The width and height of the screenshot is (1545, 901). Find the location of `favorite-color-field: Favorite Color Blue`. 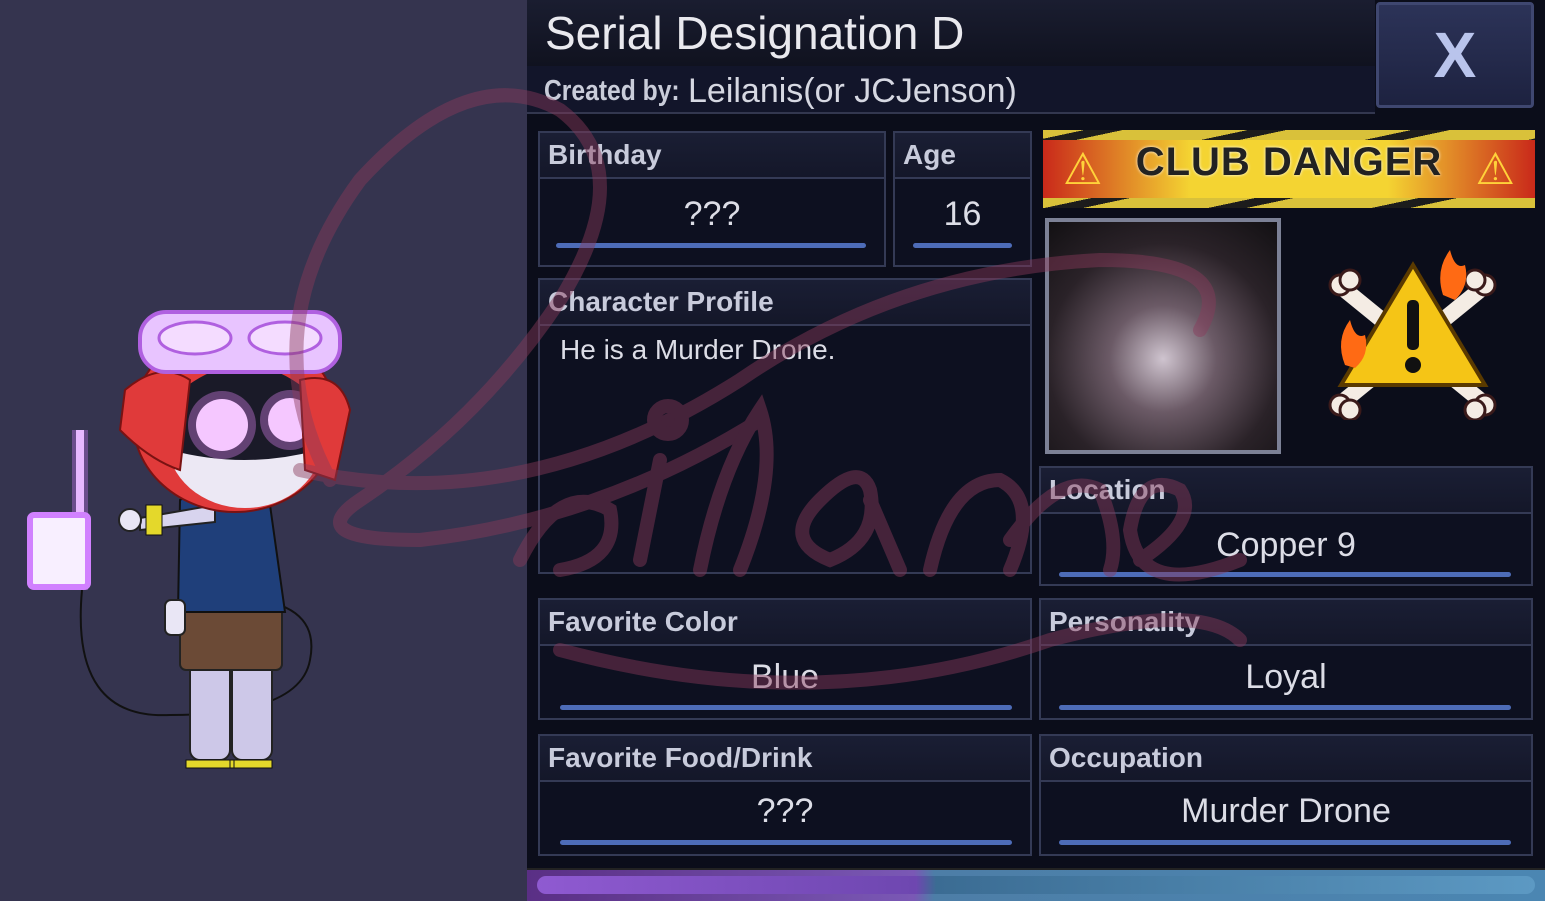

favorite-color-field: Favorite Color Blue is located at coordinates (785, 659).